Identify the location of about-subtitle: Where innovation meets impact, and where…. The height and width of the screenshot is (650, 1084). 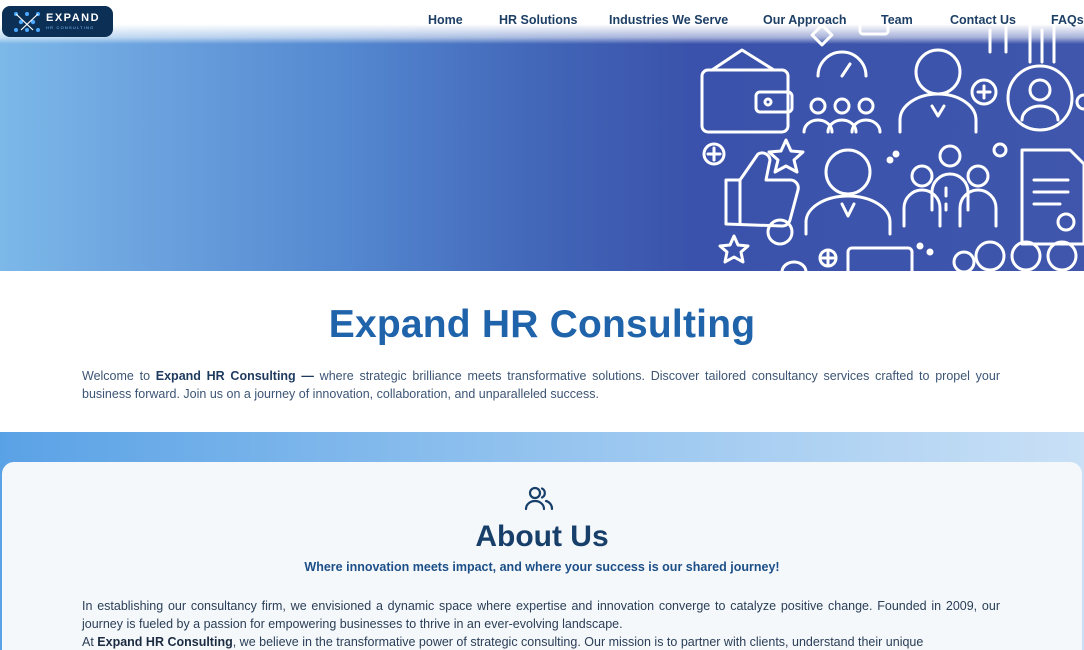
(542, 567).